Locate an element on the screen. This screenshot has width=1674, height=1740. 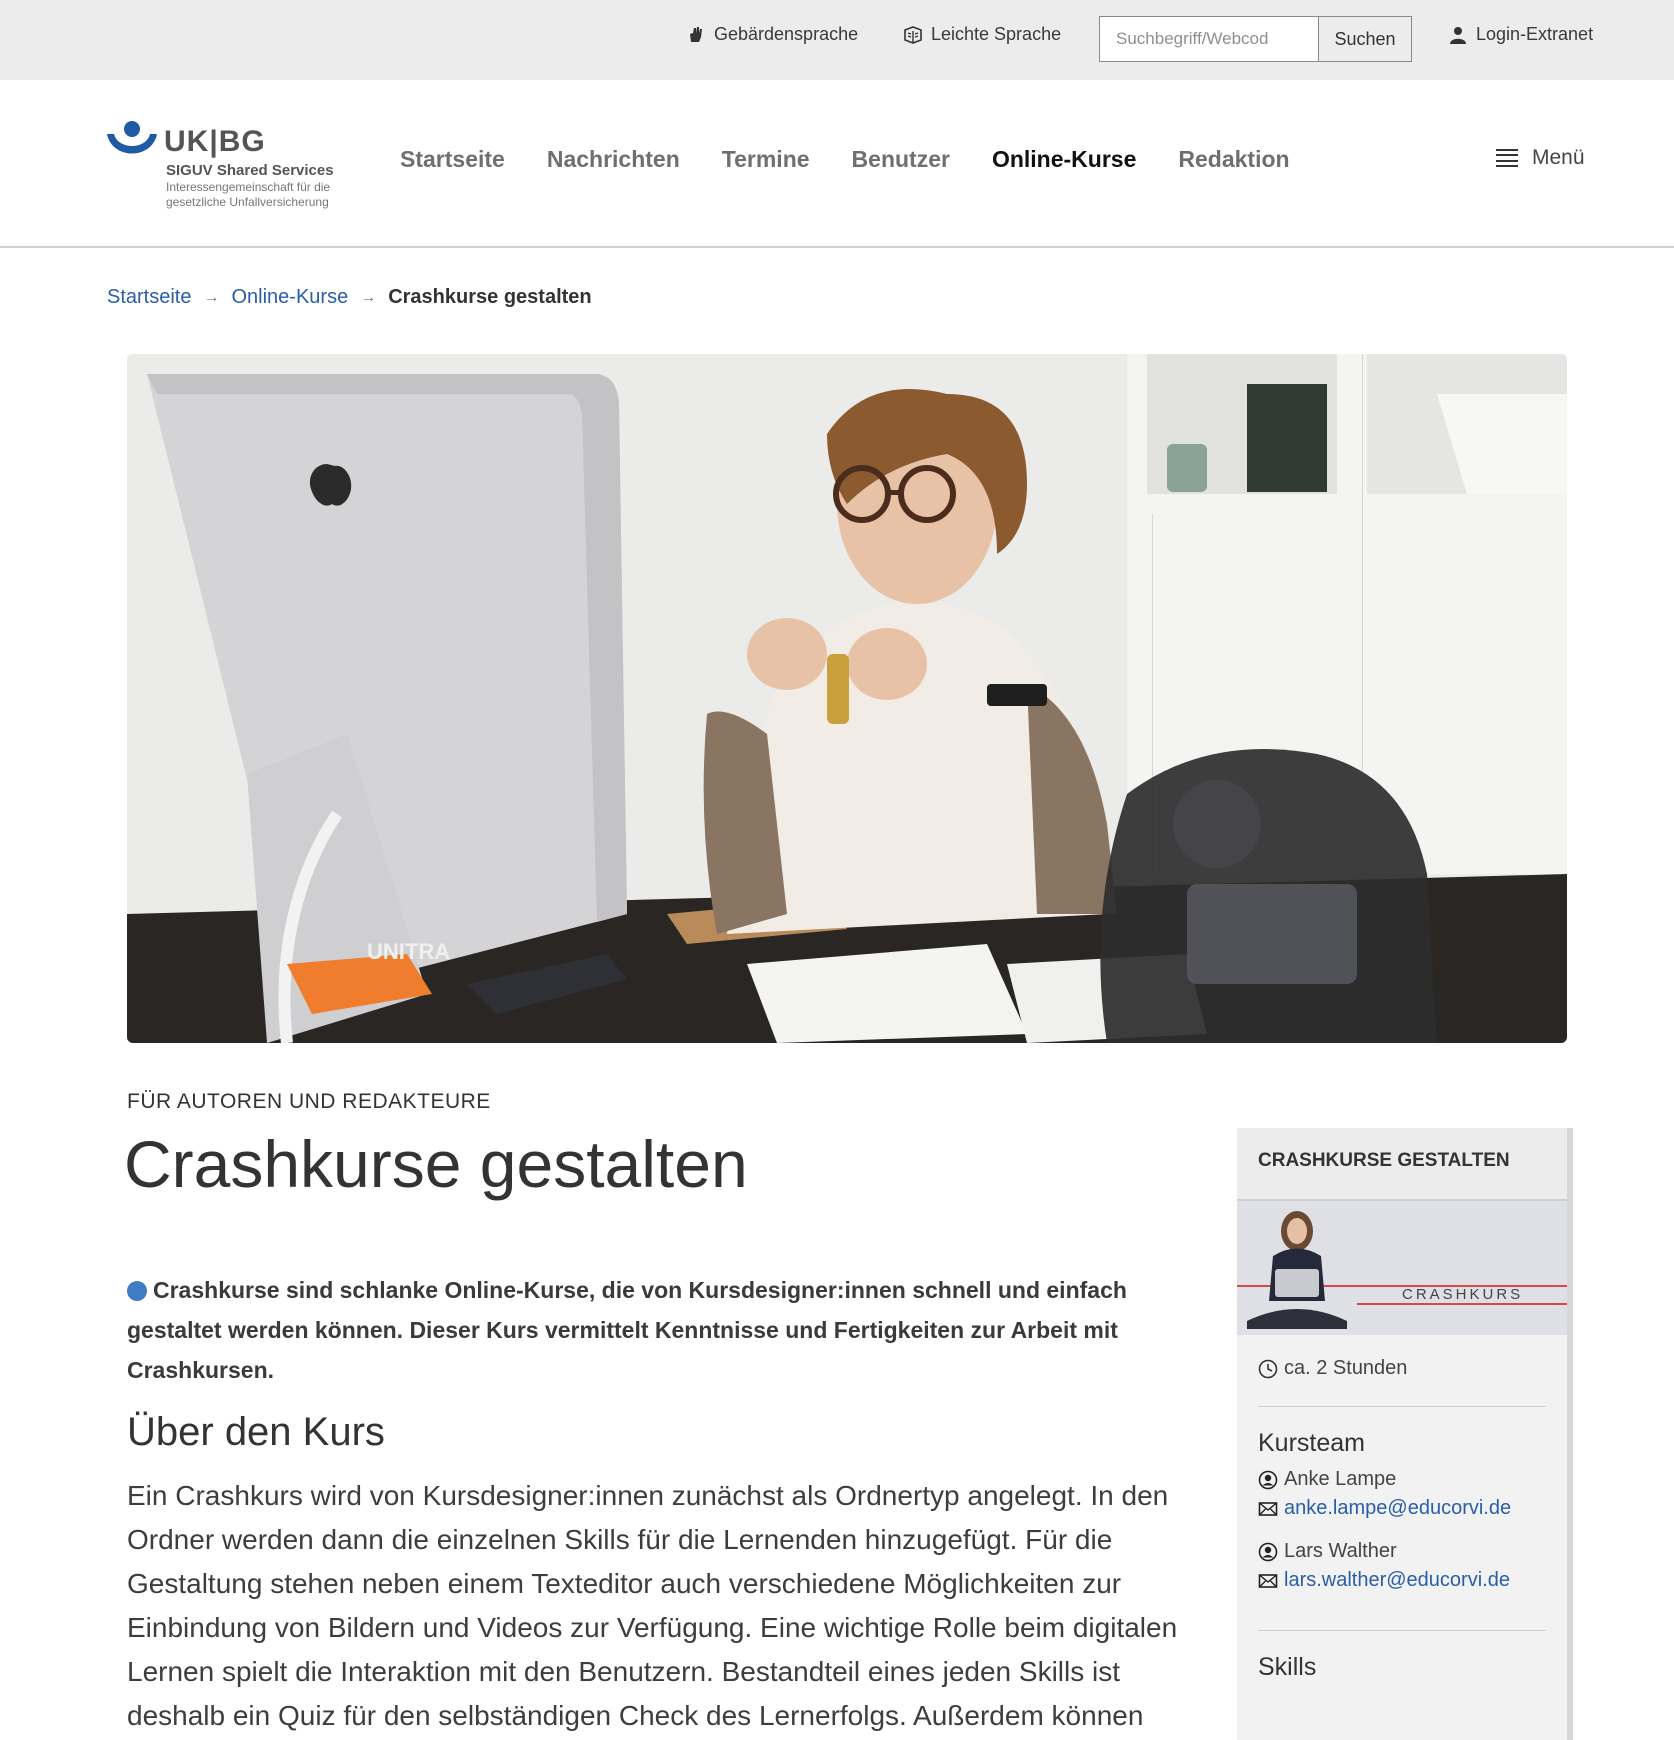
team-member-email-row: lars.walther@educorvi.de is located at coordinates (1402, 1580).